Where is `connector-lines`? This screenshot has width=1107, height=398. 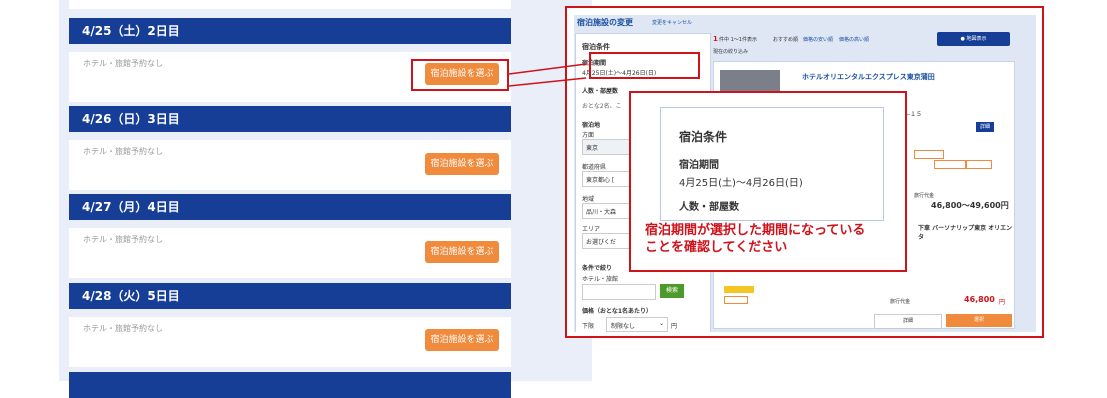
connector-lines is located at coordinates (547, 75).